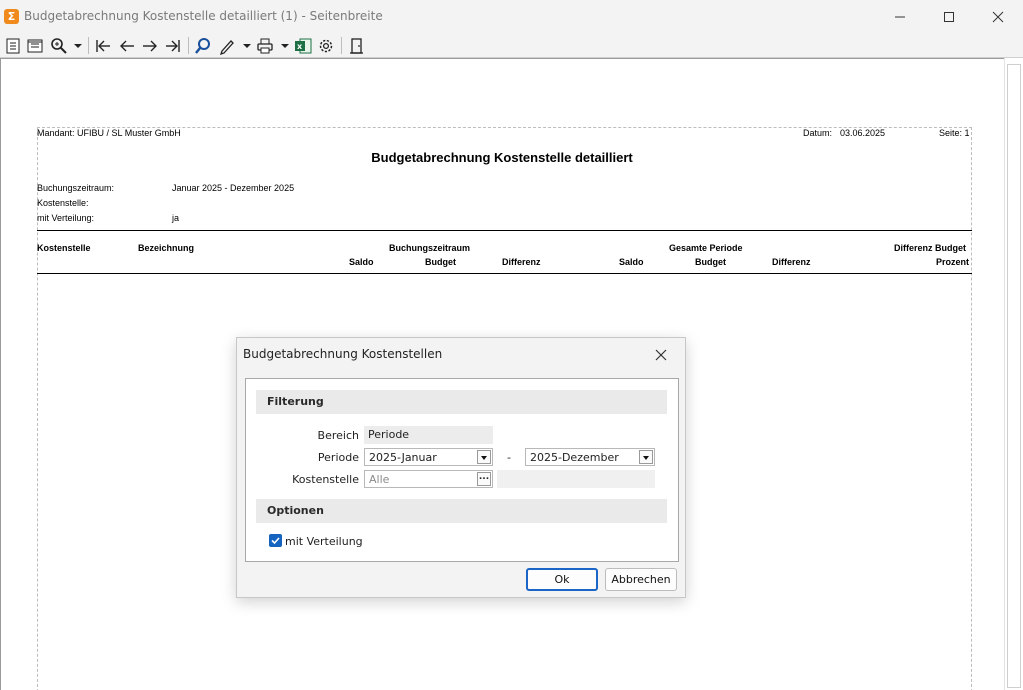 This screenshot has height=690, width=1023. What do you see at coordinates (403, 457) in the screenshot?
I see `periode-from-value: 2025-Januar` at bounding box center [403, 457].